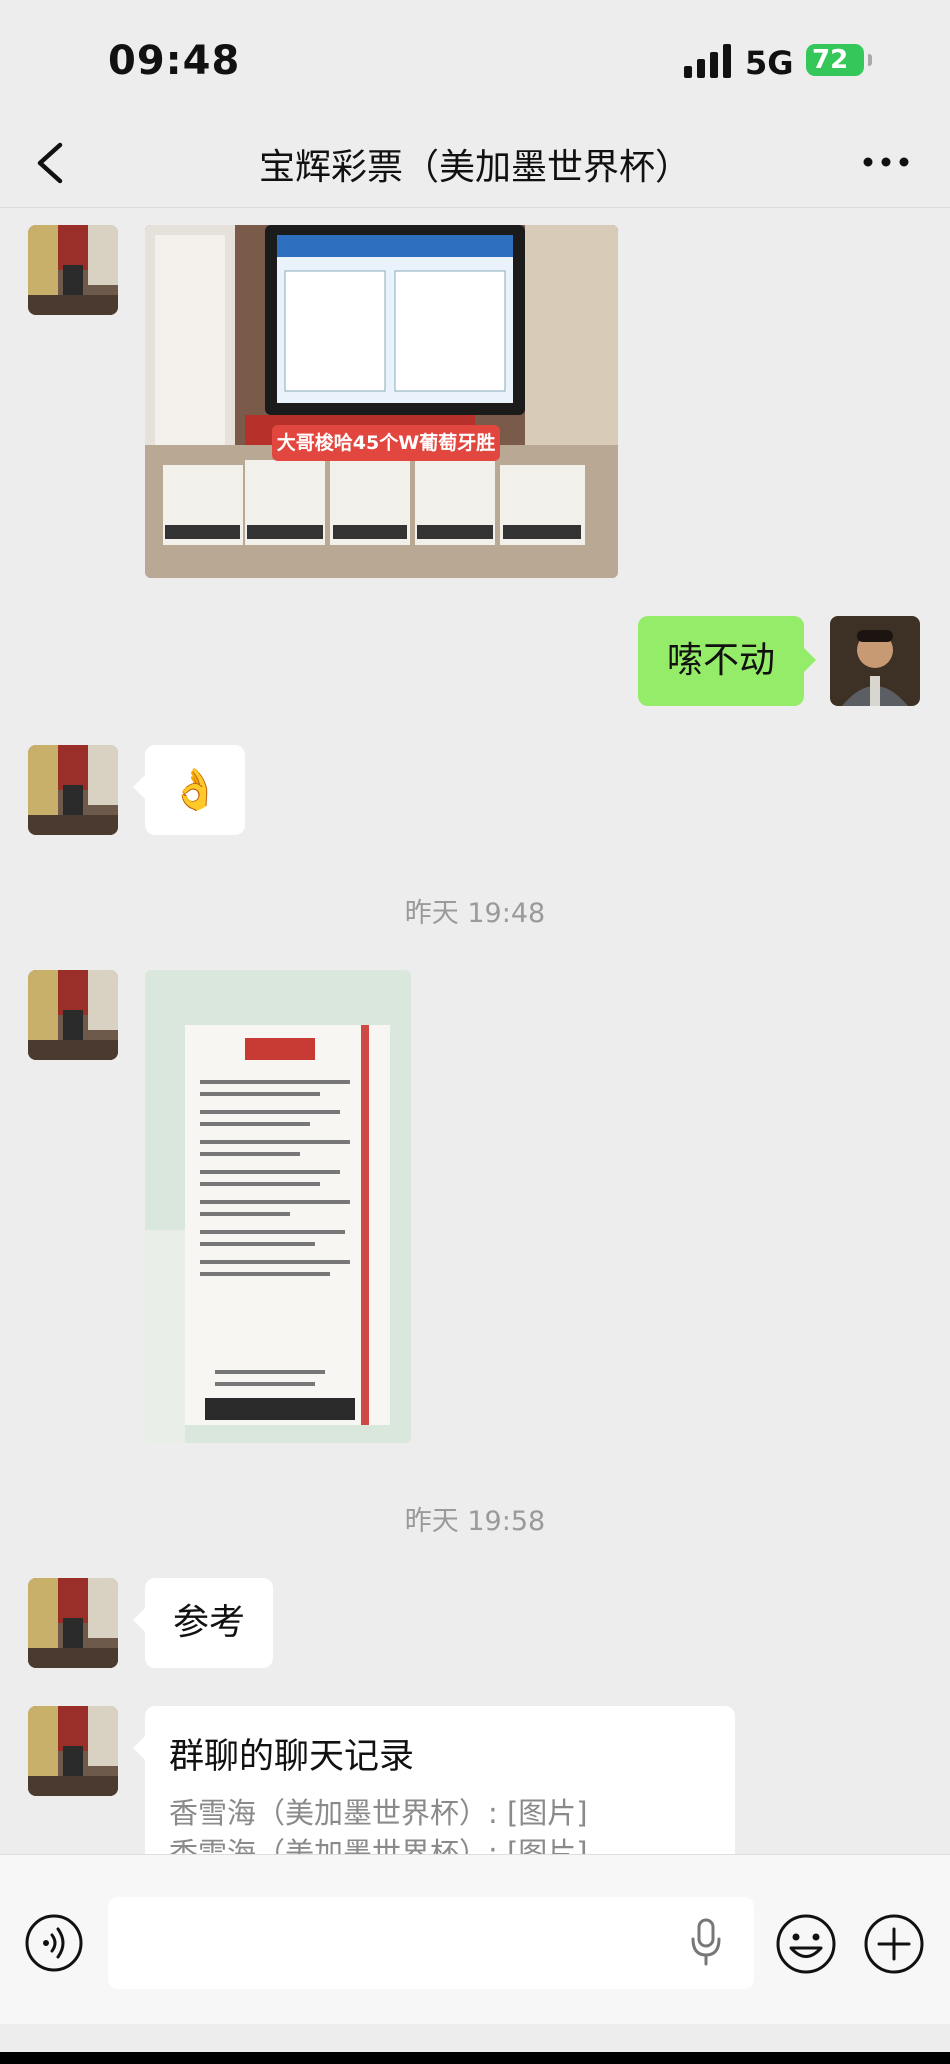 This screenshot has height=2064, width=950. Describe the element at coordinates (174, 61) in the screenshot. I see `status-time: 09:48` at that location.